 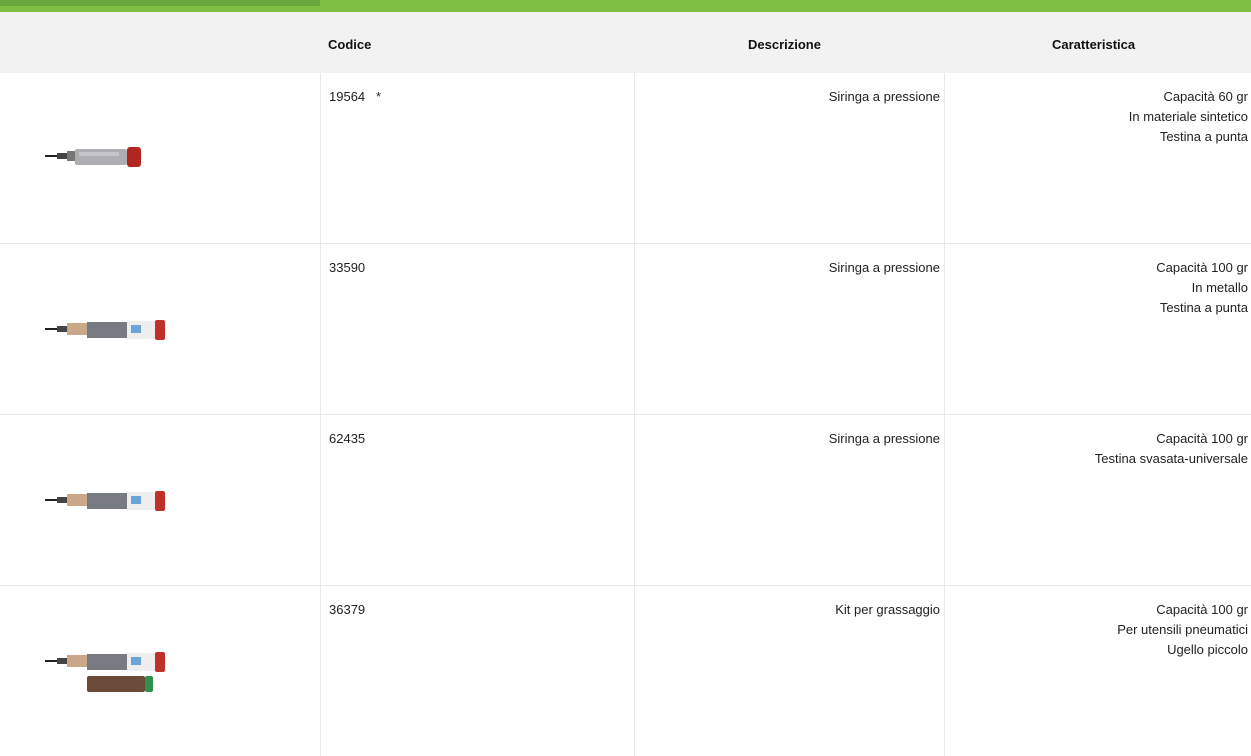 I want to click on feature-line: Ugello piccolo, so click(x=1207, y=649).